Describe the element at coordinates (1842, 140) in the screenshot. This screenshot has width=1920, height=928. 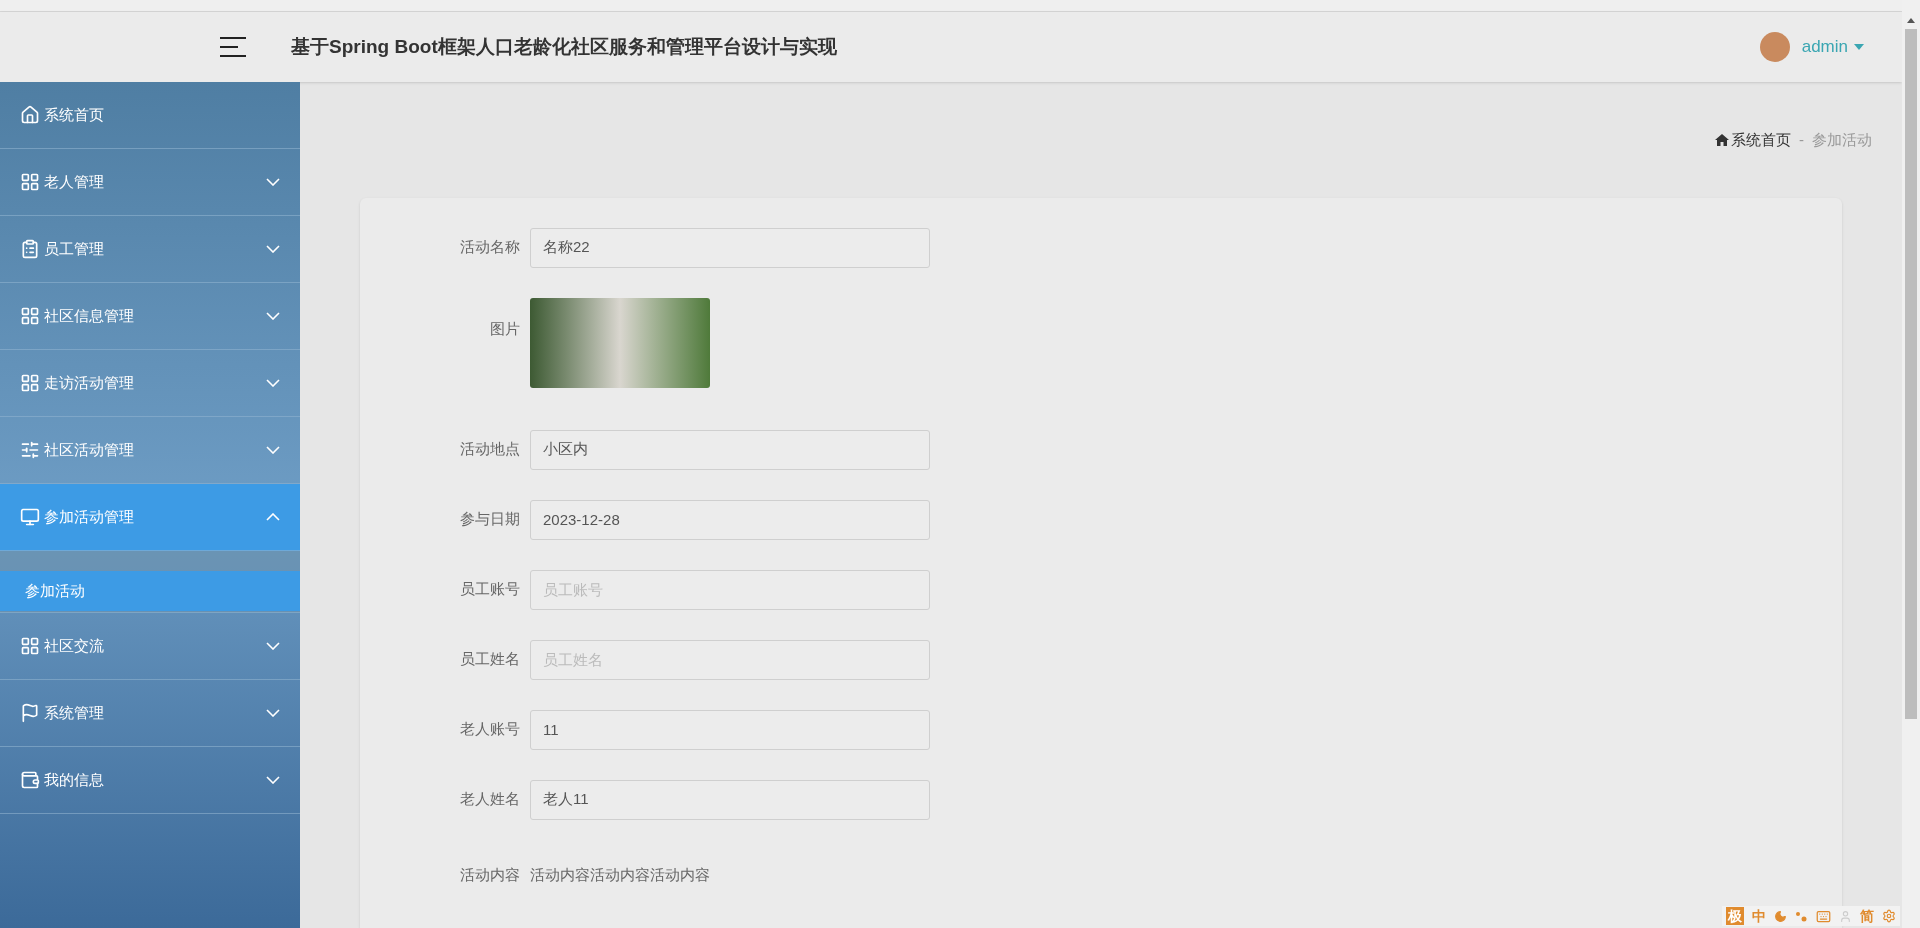
I see `breadcrumb-current: 参加活动` at that location.